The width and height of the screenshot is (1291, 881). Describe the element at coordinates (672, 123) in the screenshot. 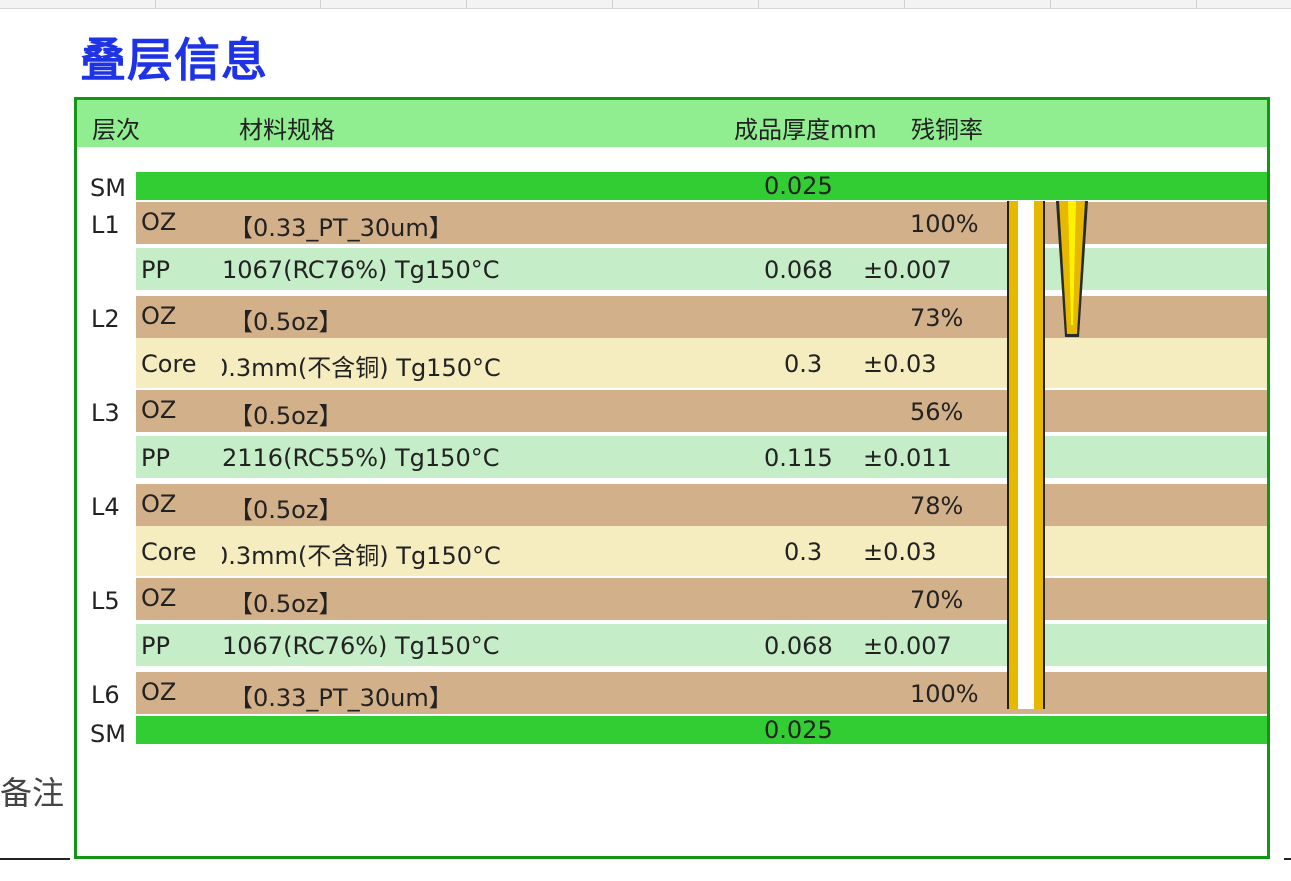

I see `table-header: 层次 材料规格 成品厚度mm 残铜率` at that location.